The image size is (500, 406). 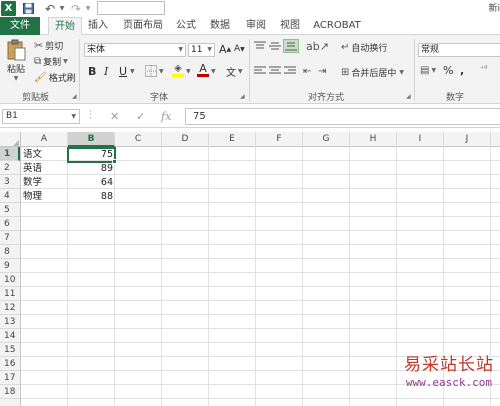 What do you see at coordinates (55, 77) in the screenshot?
I see `format-painter-button: 🖌 格式刷` at bounding box center [55, 77].